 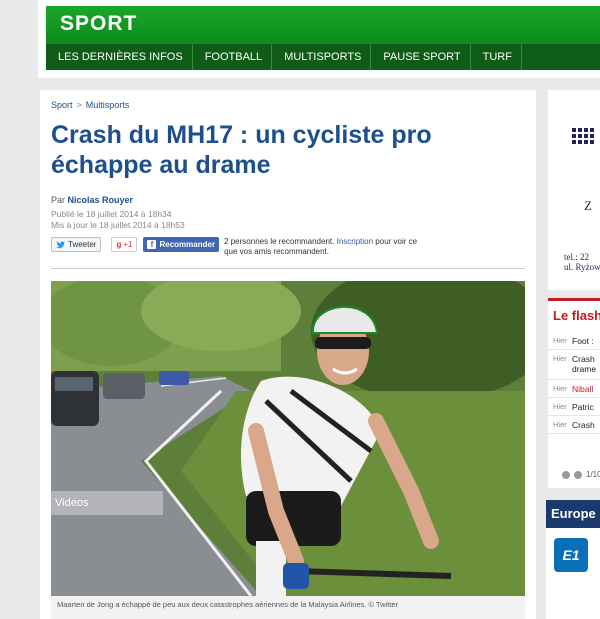 What do you see at coordinates (582, 389) in the screenshot?
I see `flash-item-title: Niball` at bounding box center [582, 389].